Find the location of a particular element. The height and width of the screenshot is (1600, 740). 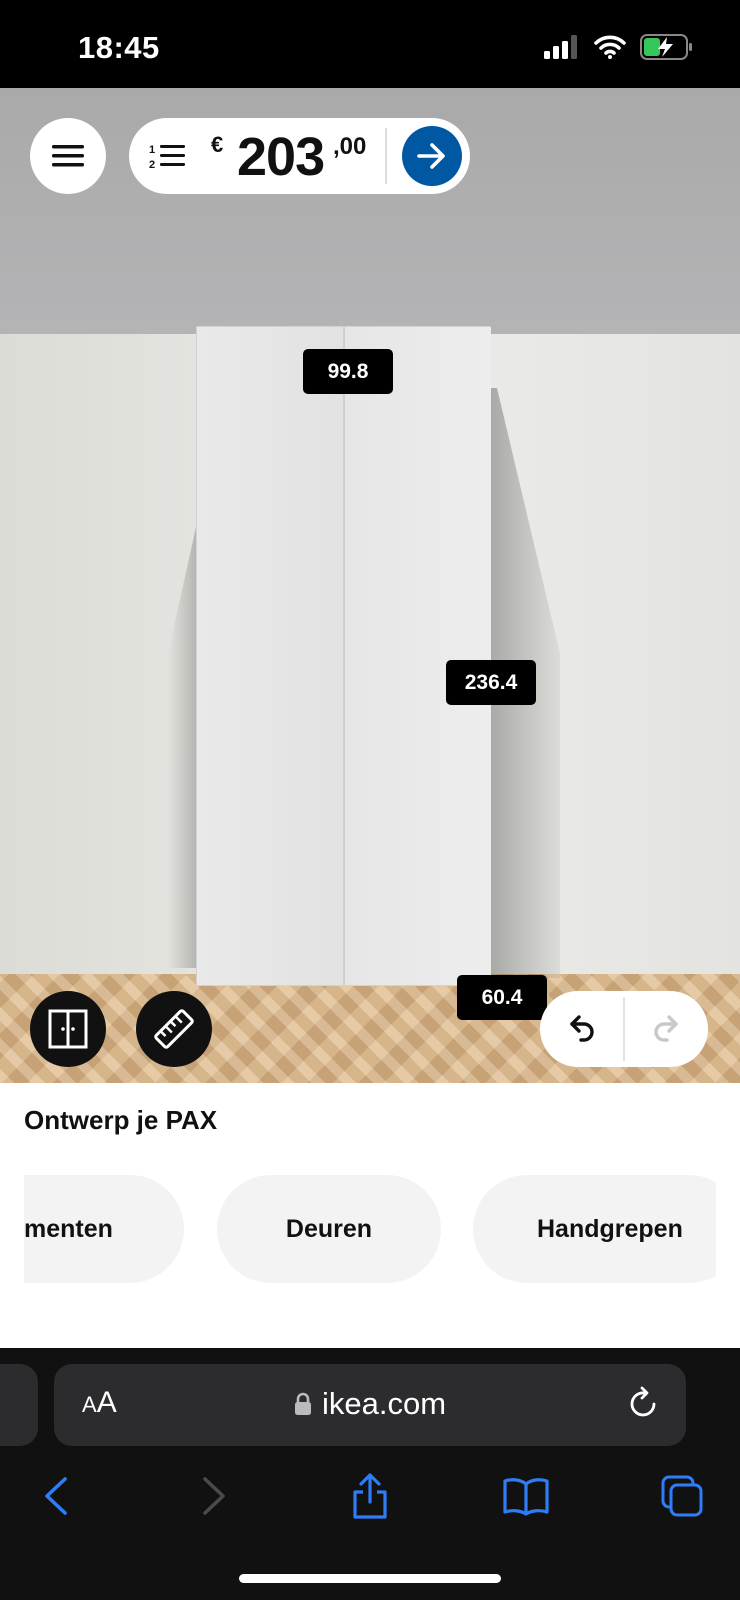

price-amount: 203 is located at coordinates (281, 157).